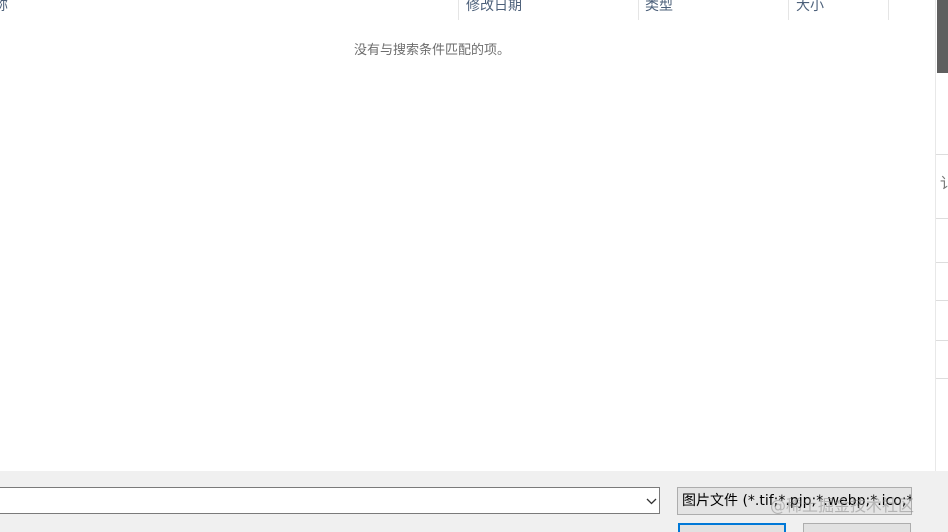  Describe the element at coordinates (732, 527) in the screenshot. I see `open-button` at that location.